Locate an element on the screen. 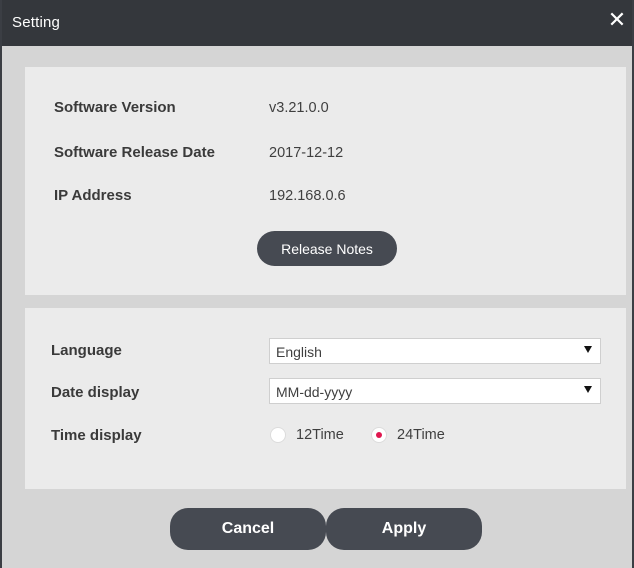 This screenshot has height=568, width=634. radio-24time-label: 24Time is located at coordinates (421, 435).